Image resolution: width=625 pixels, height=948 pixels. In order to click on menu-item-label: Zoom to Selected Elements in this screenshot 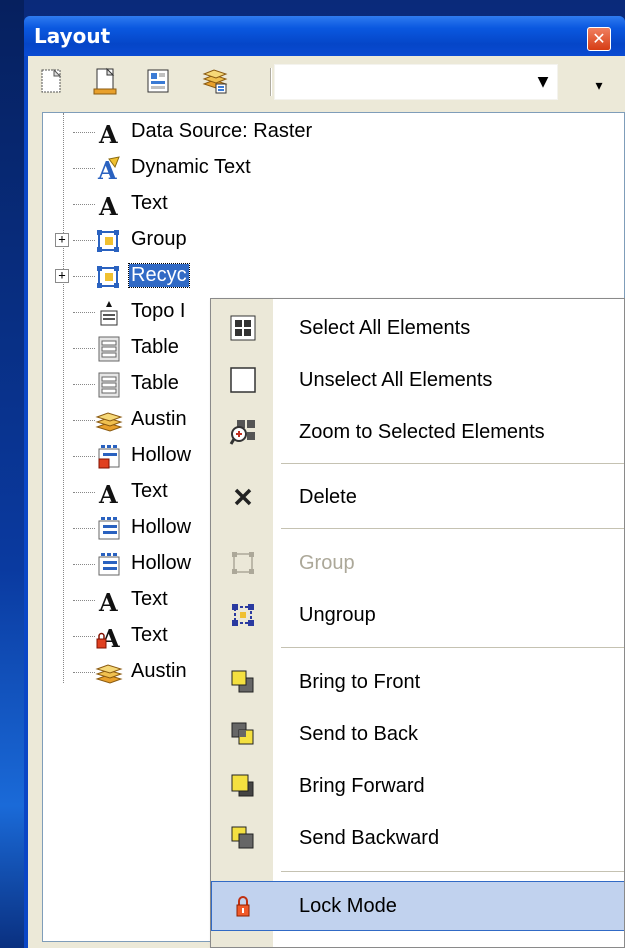, I will do `click(422, 432)`.